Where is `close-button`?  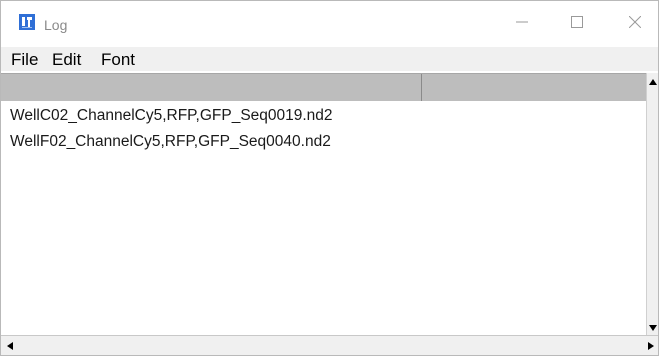
close-button is located at coordinates (635, 24).